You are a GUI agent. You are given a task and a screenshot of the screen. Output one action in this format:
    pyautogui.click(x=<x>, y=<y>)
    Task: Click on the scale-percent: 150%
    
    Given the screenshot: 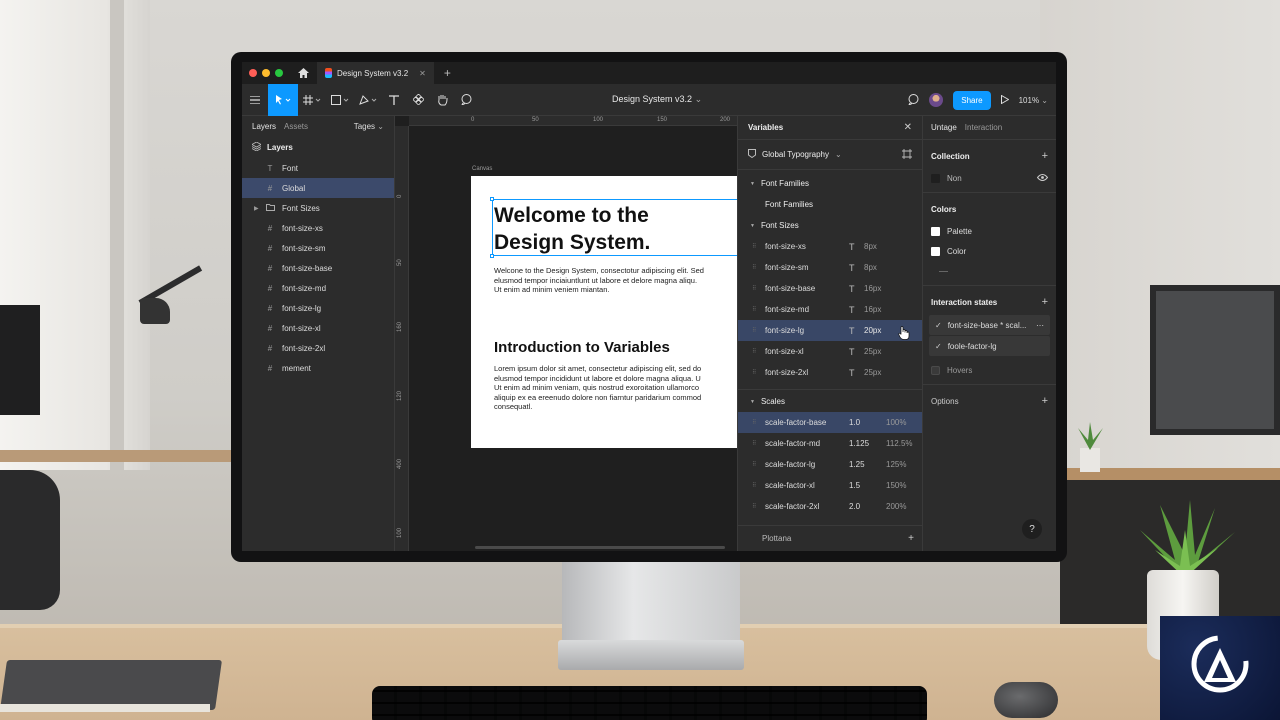 What is the action you would take?
    pyautogui.click(x=896, y=485)
    